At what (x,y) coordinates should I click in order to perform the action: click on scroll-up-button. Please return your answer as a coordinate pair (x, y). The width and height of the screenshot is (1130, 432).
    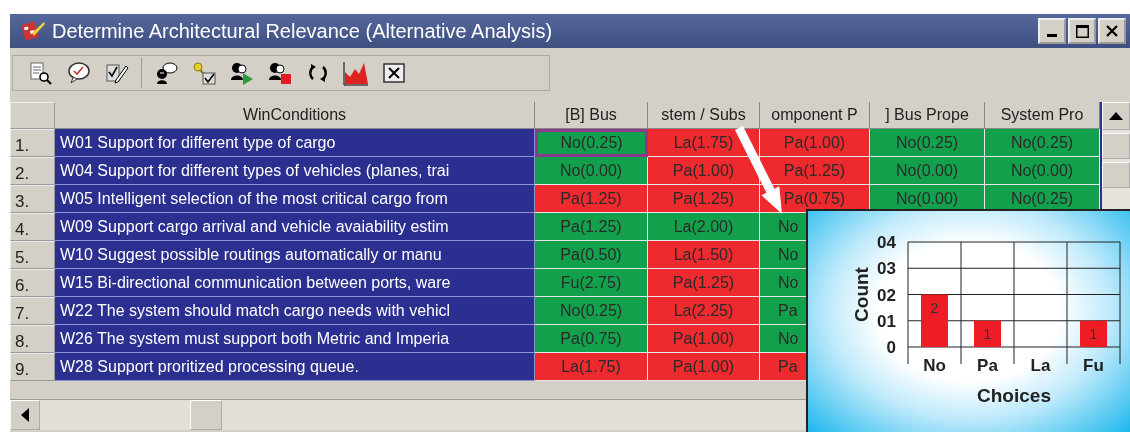
    Looking at the image, I should click on (1116, 116).